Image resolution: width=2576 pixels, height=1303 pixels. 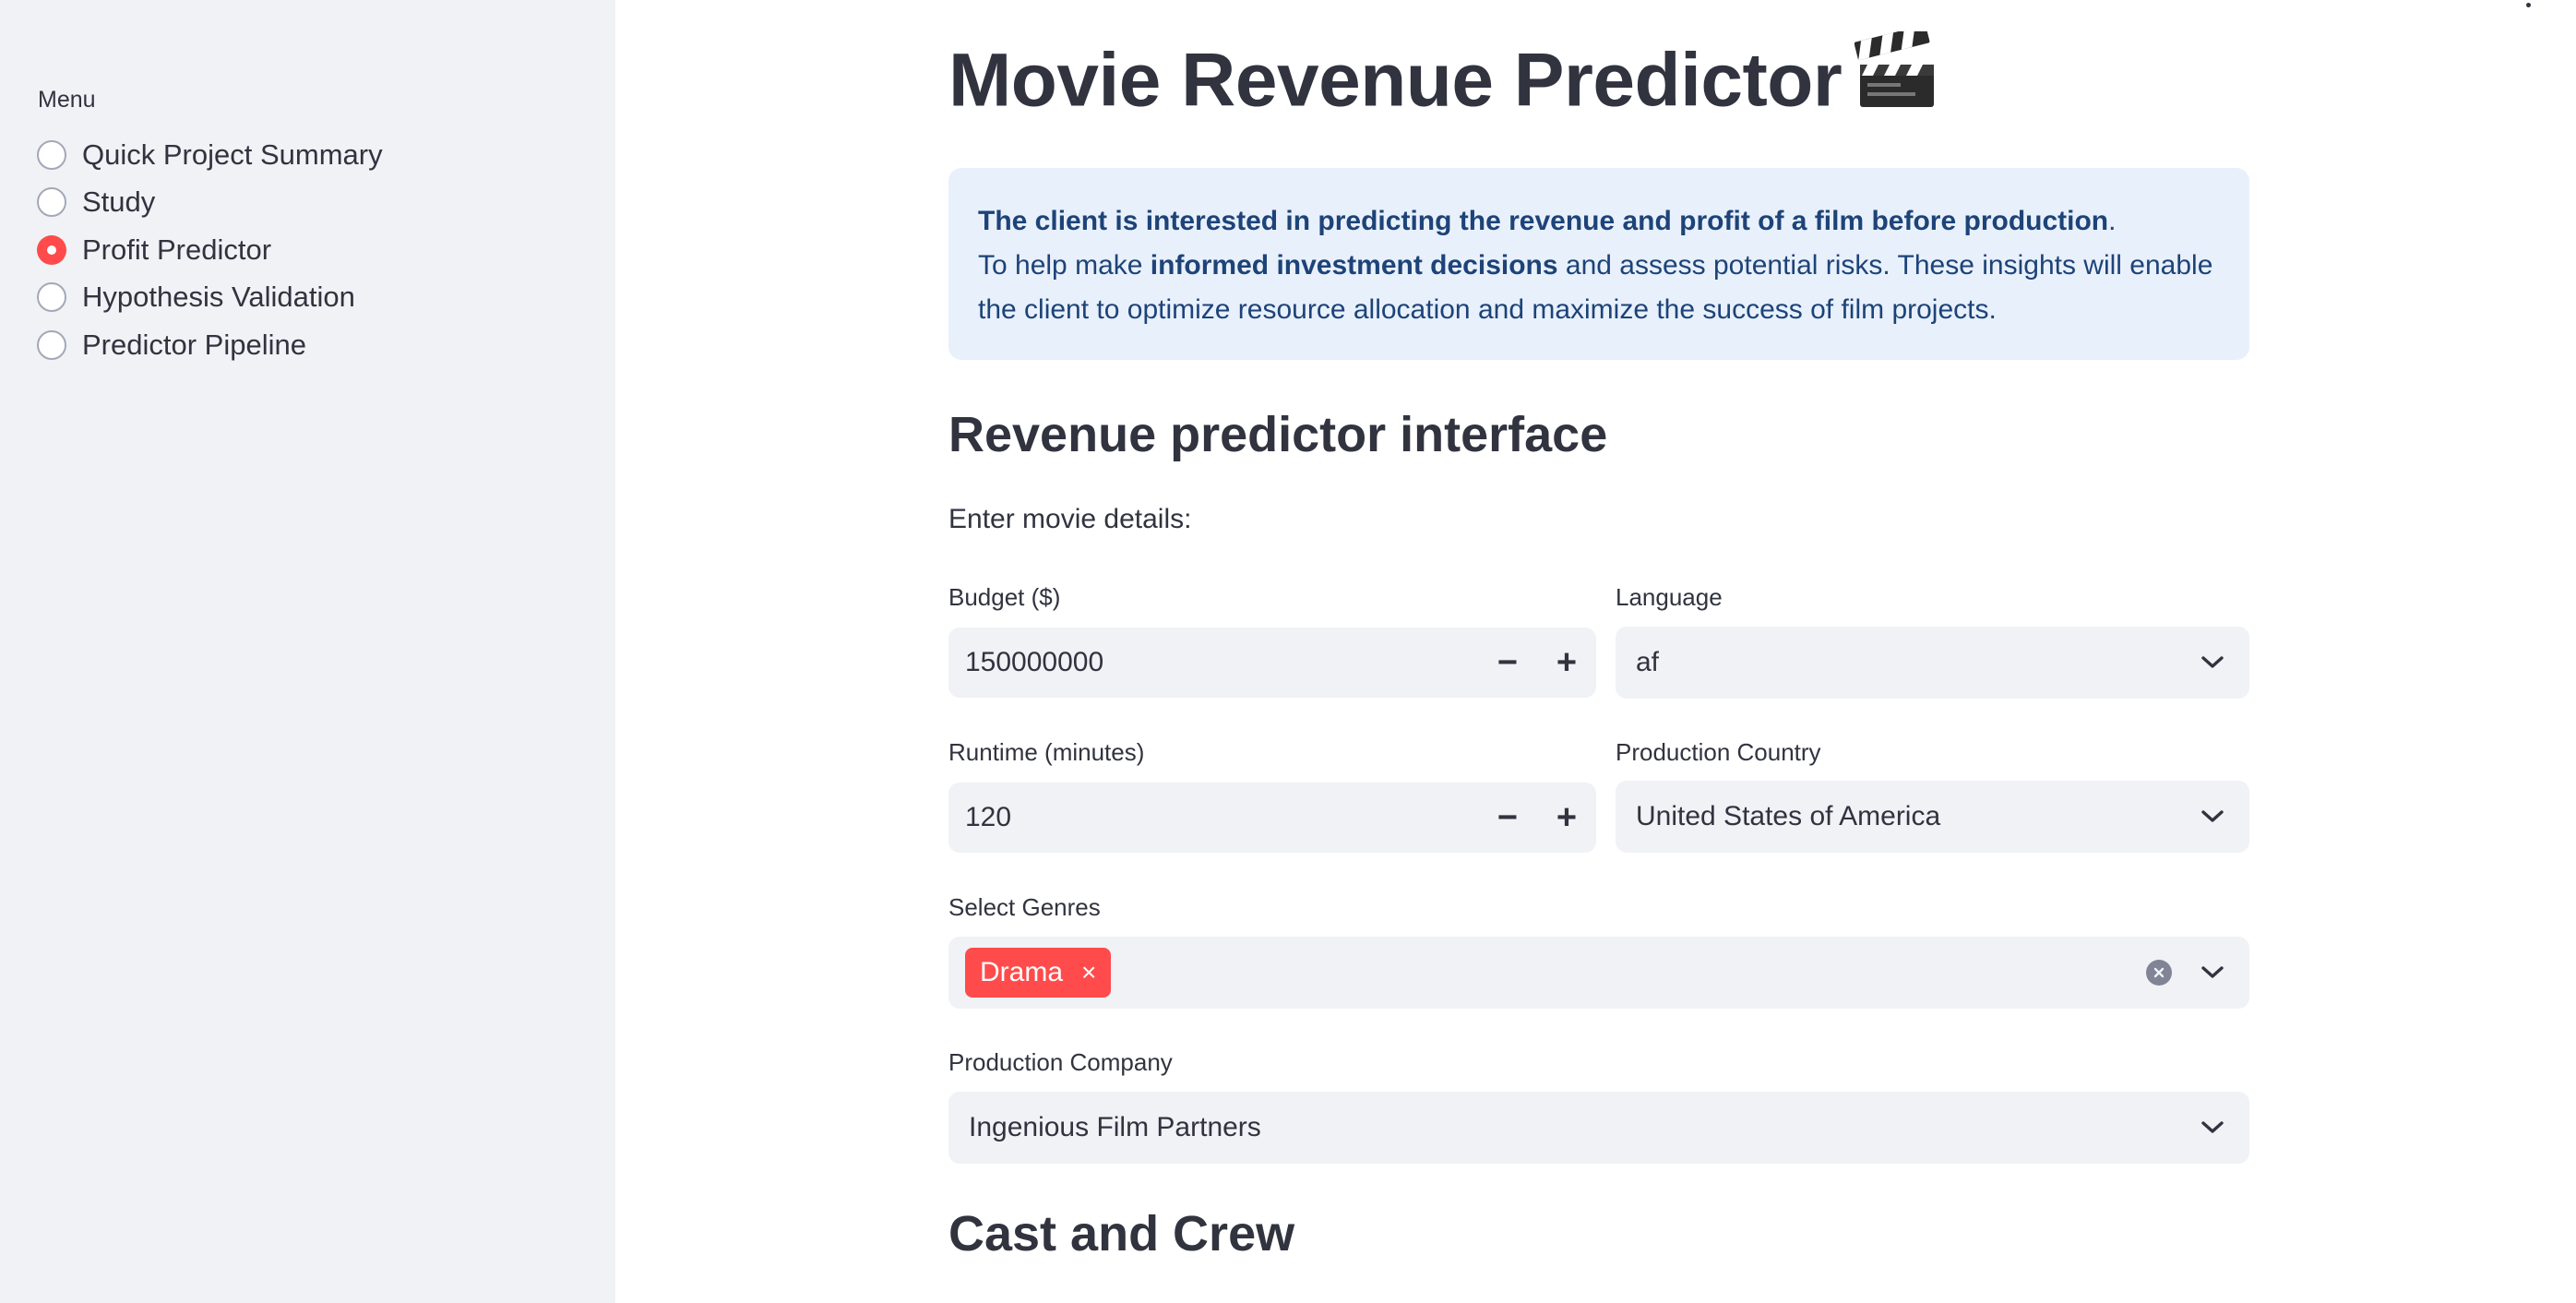 What do you see at coordinates (1088, 972) in the screenshot?
I see `remove-tag-icon: ×` at bounding box center [1088, 972].